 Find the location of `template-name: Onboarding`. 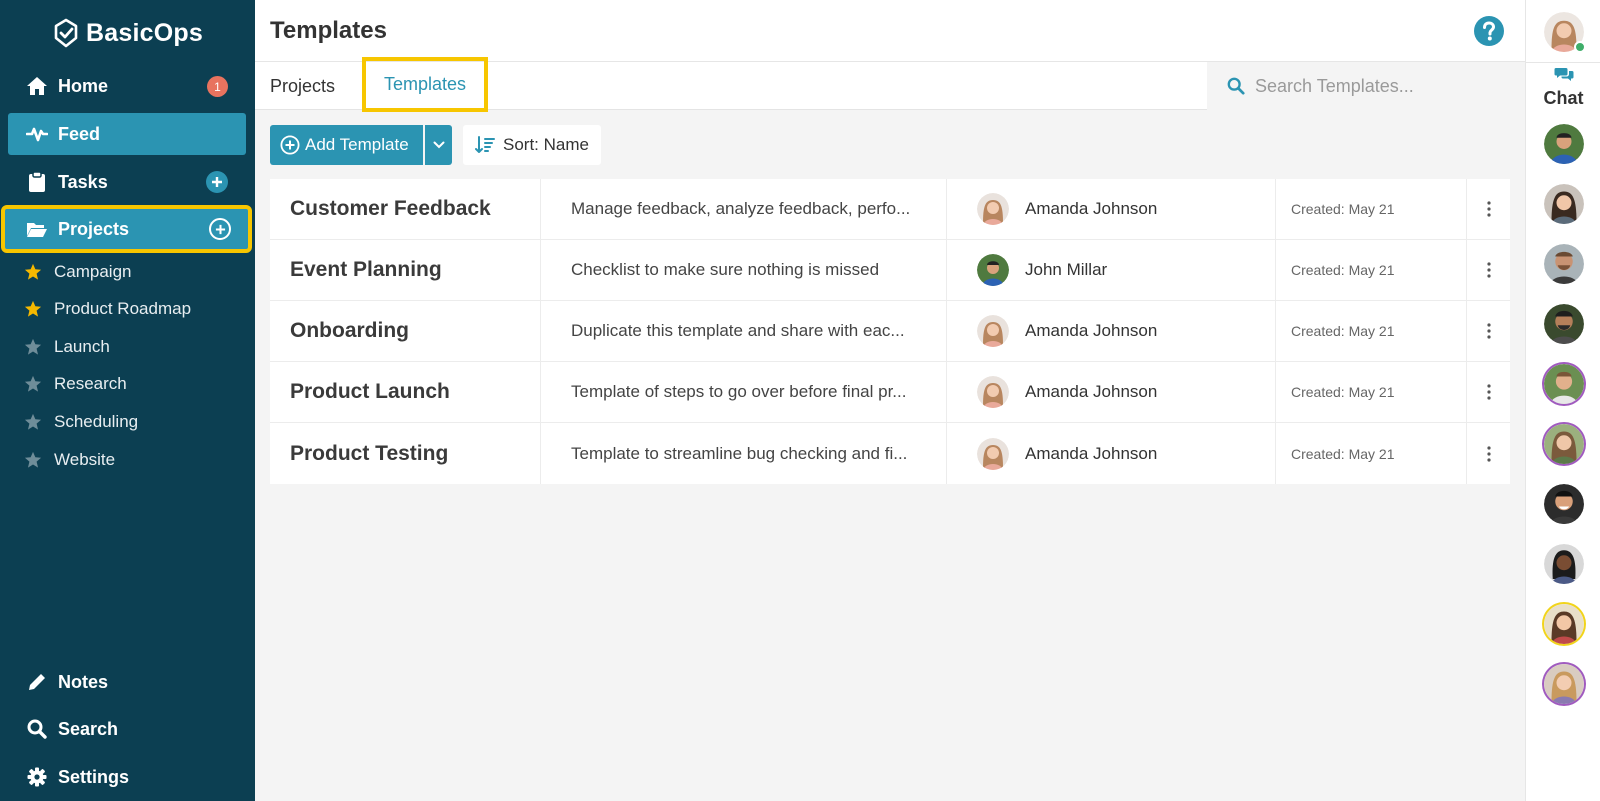

template-name: Onboarding is located at coordinates (405, 331).